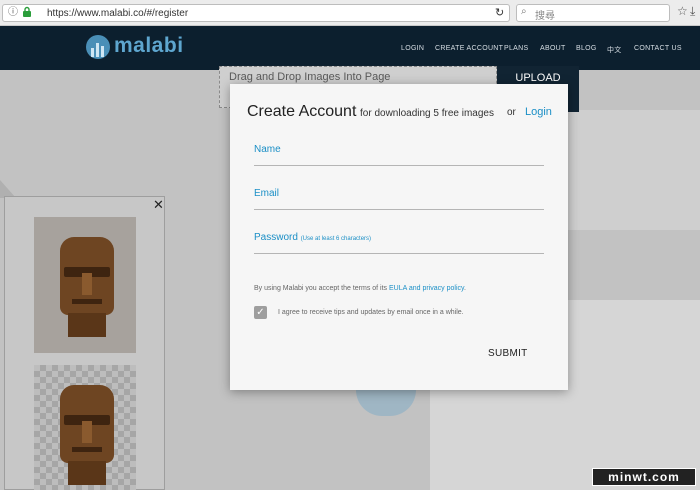 The height and width of the screenshot is (490, 700). Describe the element at coordinates (469, 48) in the screenshot. I see `nav-create-account: CREATE ACCOUNT` at that location.